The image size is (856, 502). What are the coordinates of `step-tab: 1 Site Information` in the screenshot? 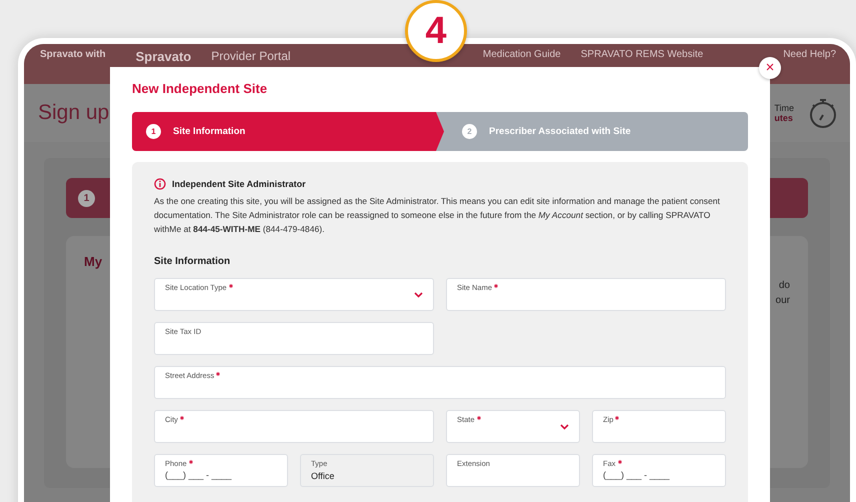 It's located at (288, 131).